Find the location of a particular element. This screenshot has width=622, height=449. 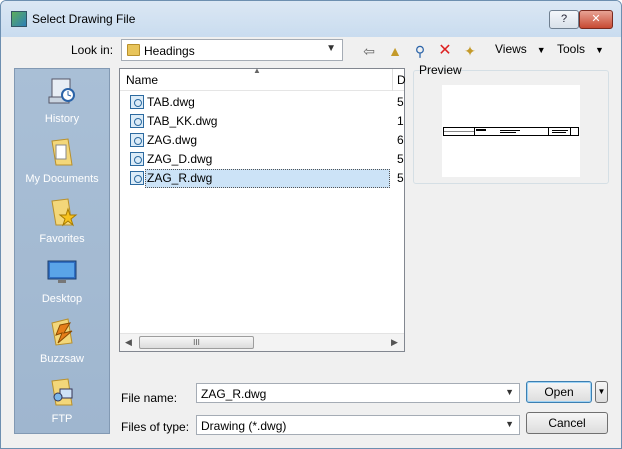

file-name-label: File name: is located at coordinates (149, 398).